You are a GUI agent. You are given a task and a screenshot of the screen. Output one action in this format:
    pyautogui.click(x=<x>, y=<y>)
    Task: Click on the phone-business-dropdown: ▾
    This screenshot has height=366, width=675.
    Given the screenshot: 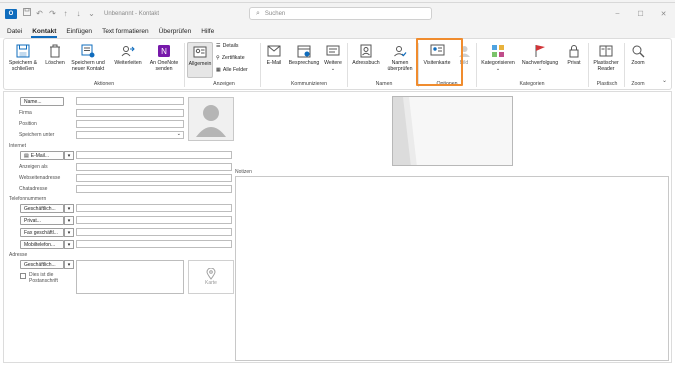 What is the action you would take?
    pyautogui.click(x=69, y=208)
    